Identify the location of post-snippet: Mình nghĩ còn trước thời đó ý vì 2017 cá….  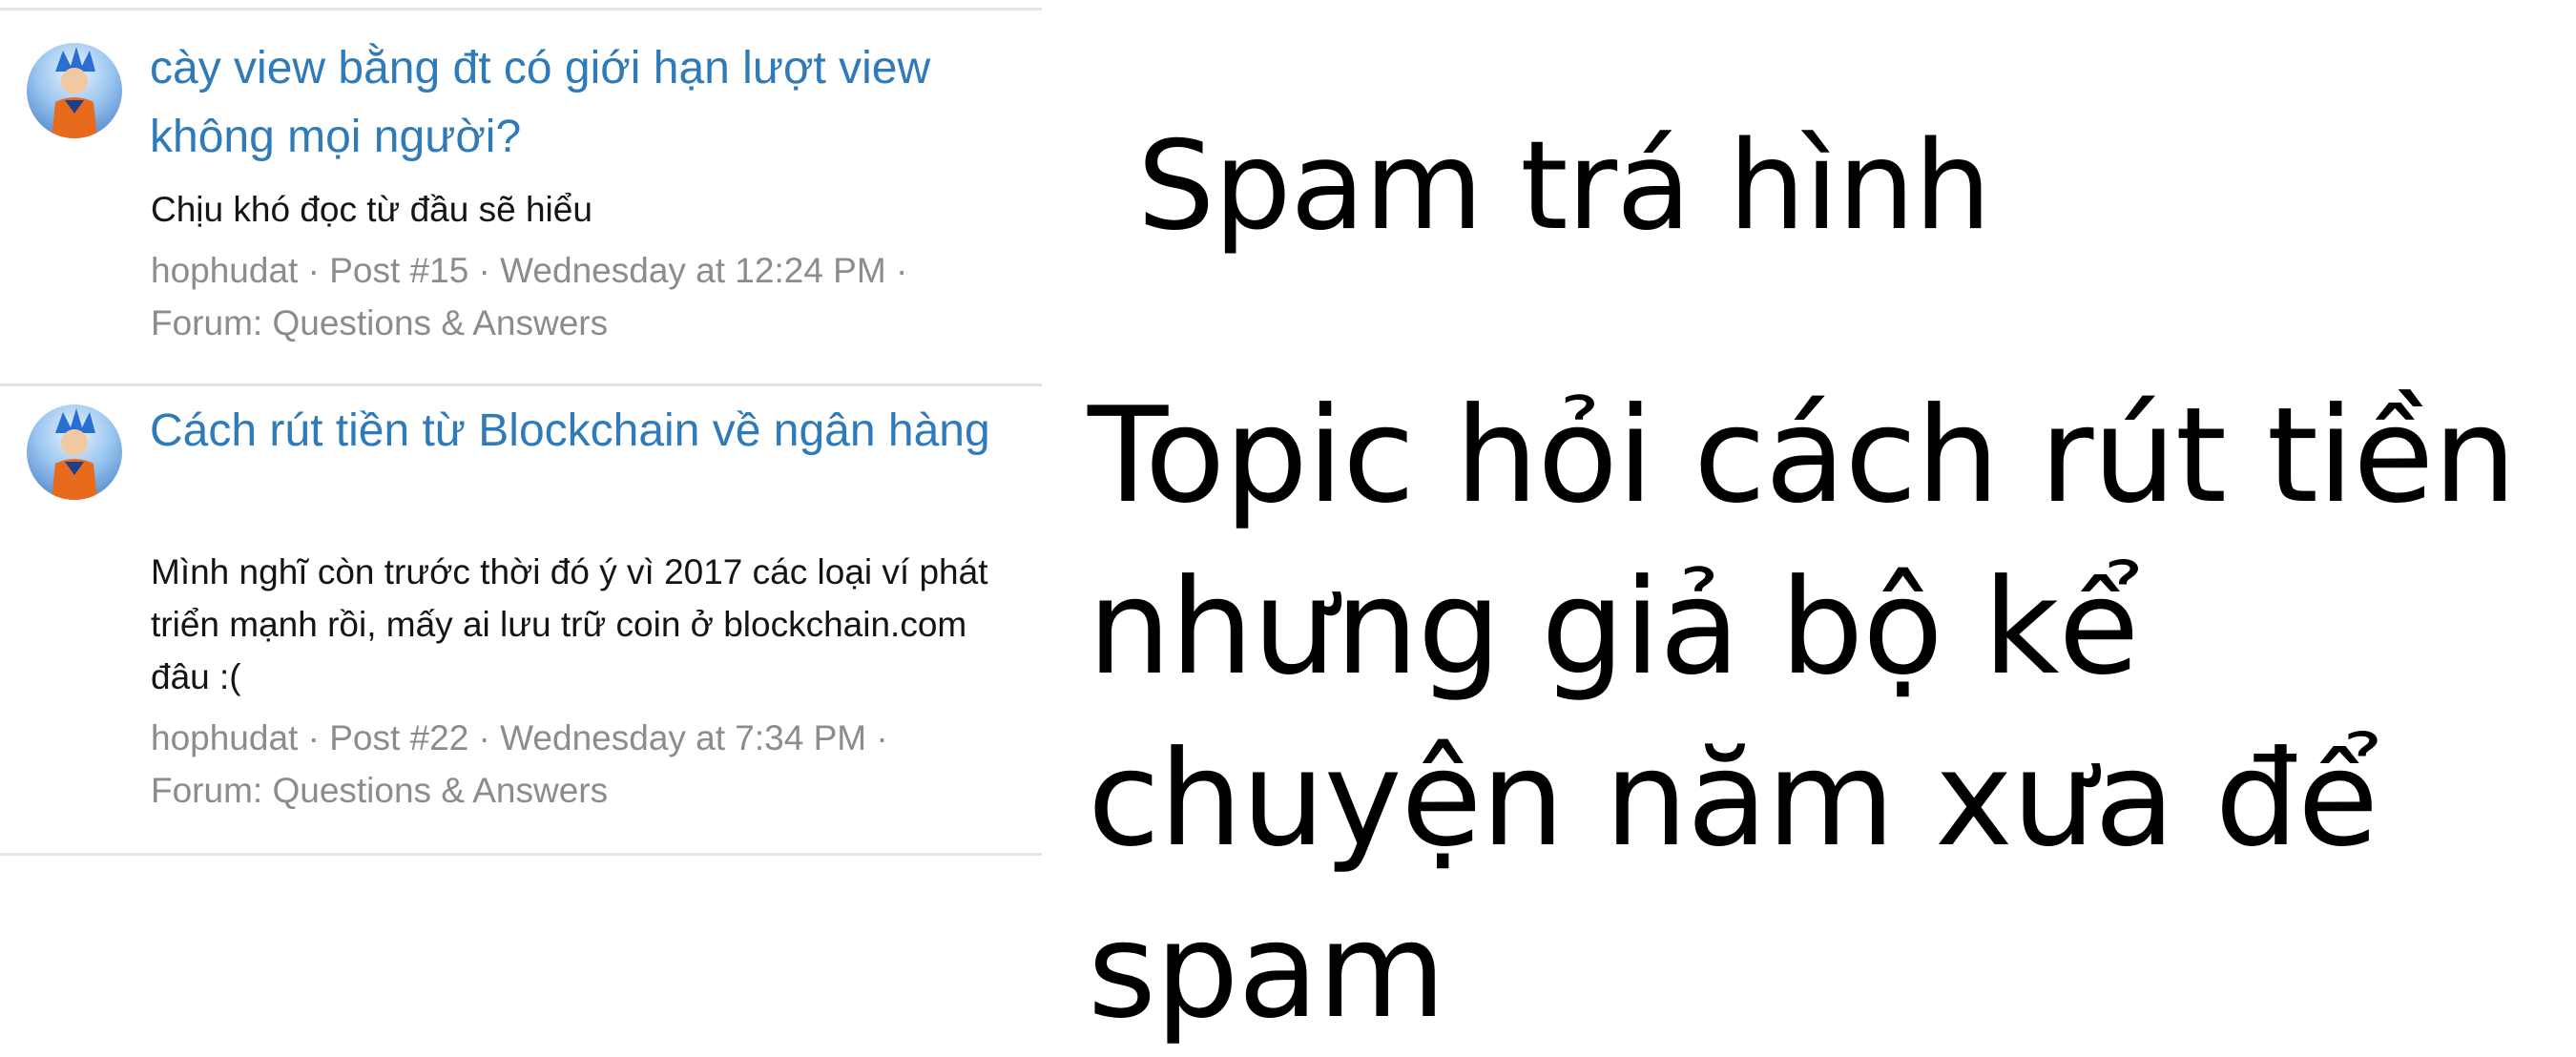
(569, 624).